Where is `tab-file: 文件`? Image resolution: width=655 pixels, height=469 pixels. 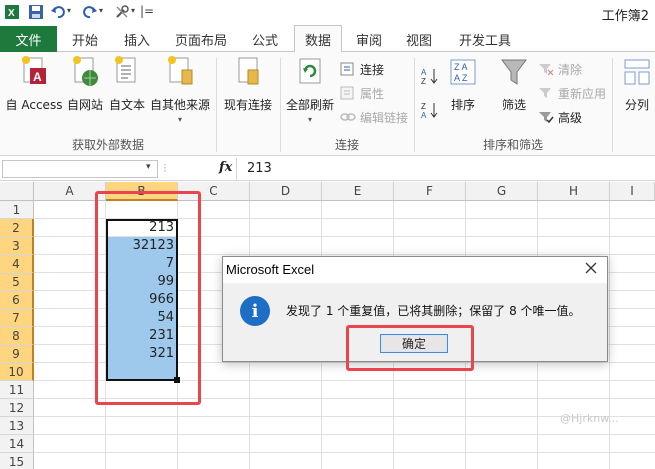 tab-file: 文件 is located at coordinates (28, 39).